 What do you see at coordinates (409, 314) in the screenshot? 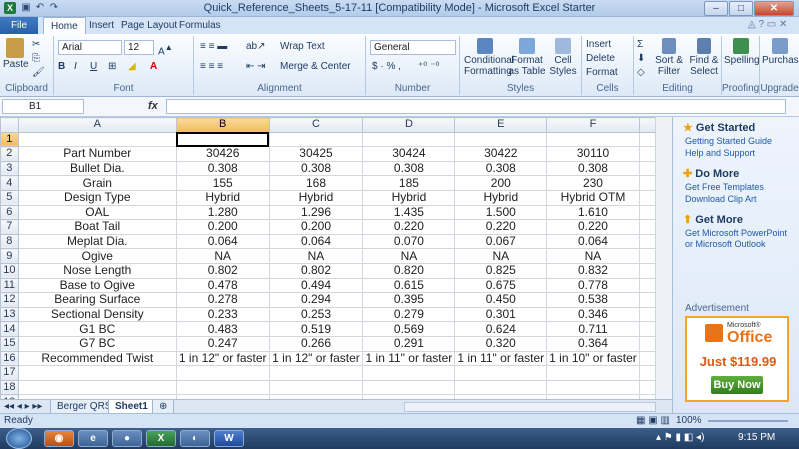
I see `cell-d13: 0.279` at bounding box center [409, 314].